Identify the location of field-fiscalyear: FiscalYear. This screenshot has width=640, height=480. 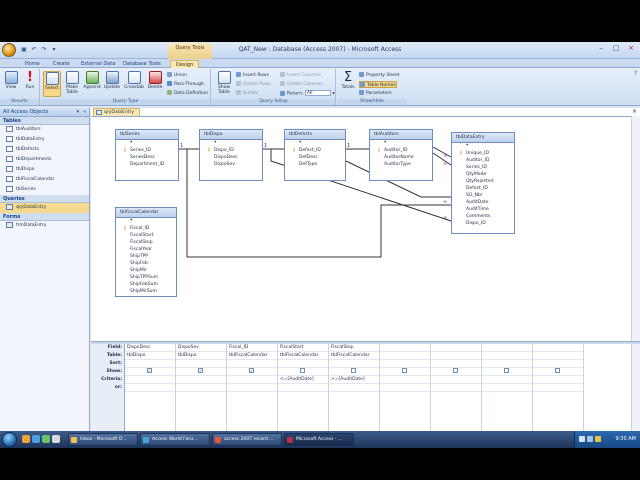
(146, 249).